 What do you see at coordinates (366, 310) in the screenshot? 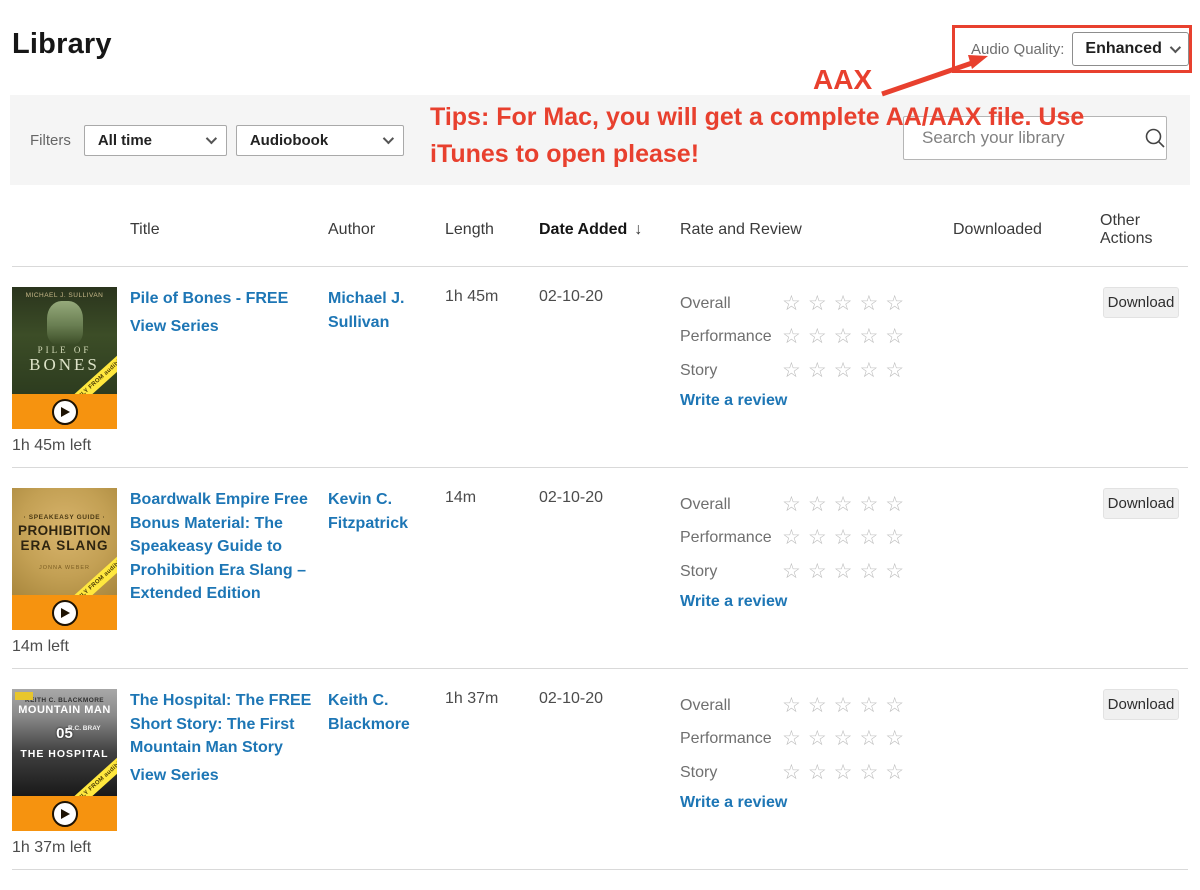
I see `author-link: Michael J. Sullivan` at bounding box center [366, 310].